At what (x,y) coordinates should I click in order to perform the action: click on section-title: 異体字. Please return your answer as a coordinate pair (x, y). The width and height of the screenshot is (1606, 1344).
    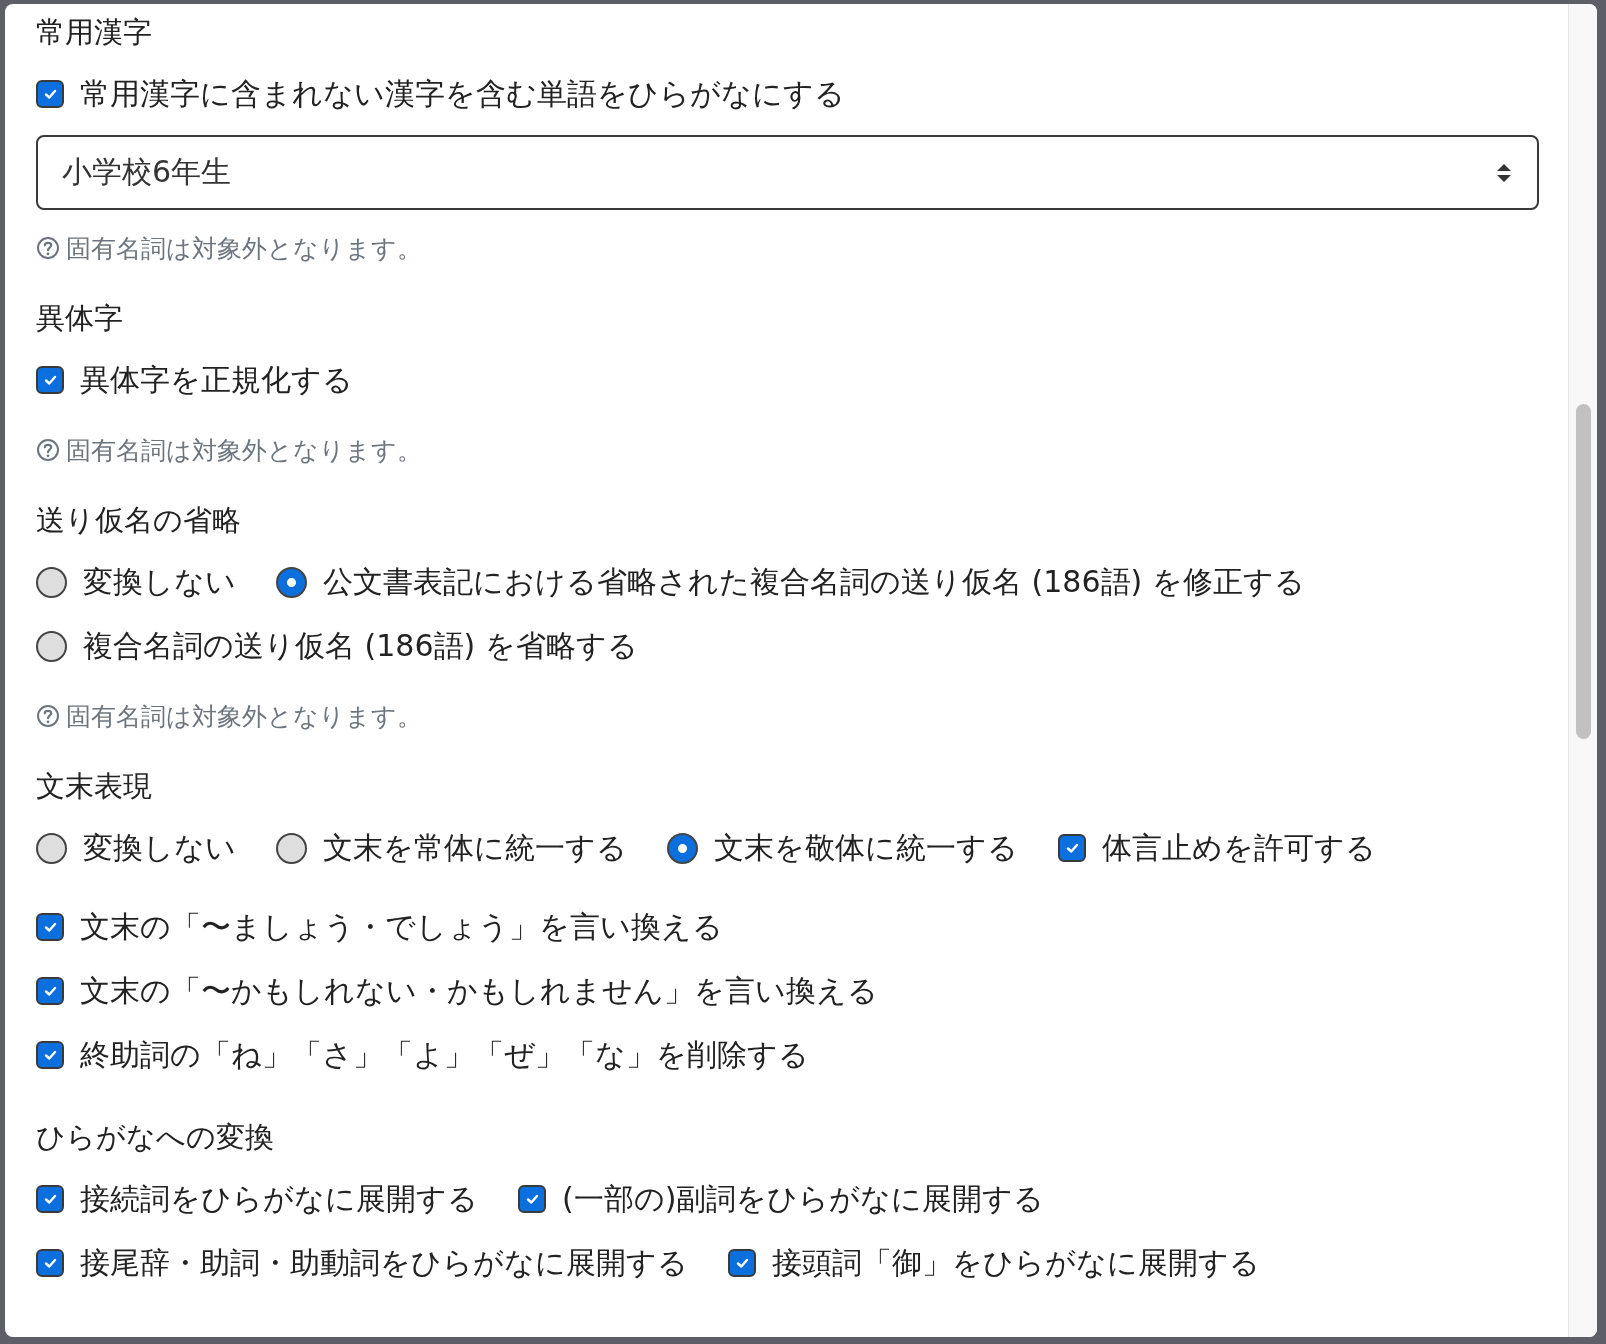
    Looking at the image, I should click on (80, 318).